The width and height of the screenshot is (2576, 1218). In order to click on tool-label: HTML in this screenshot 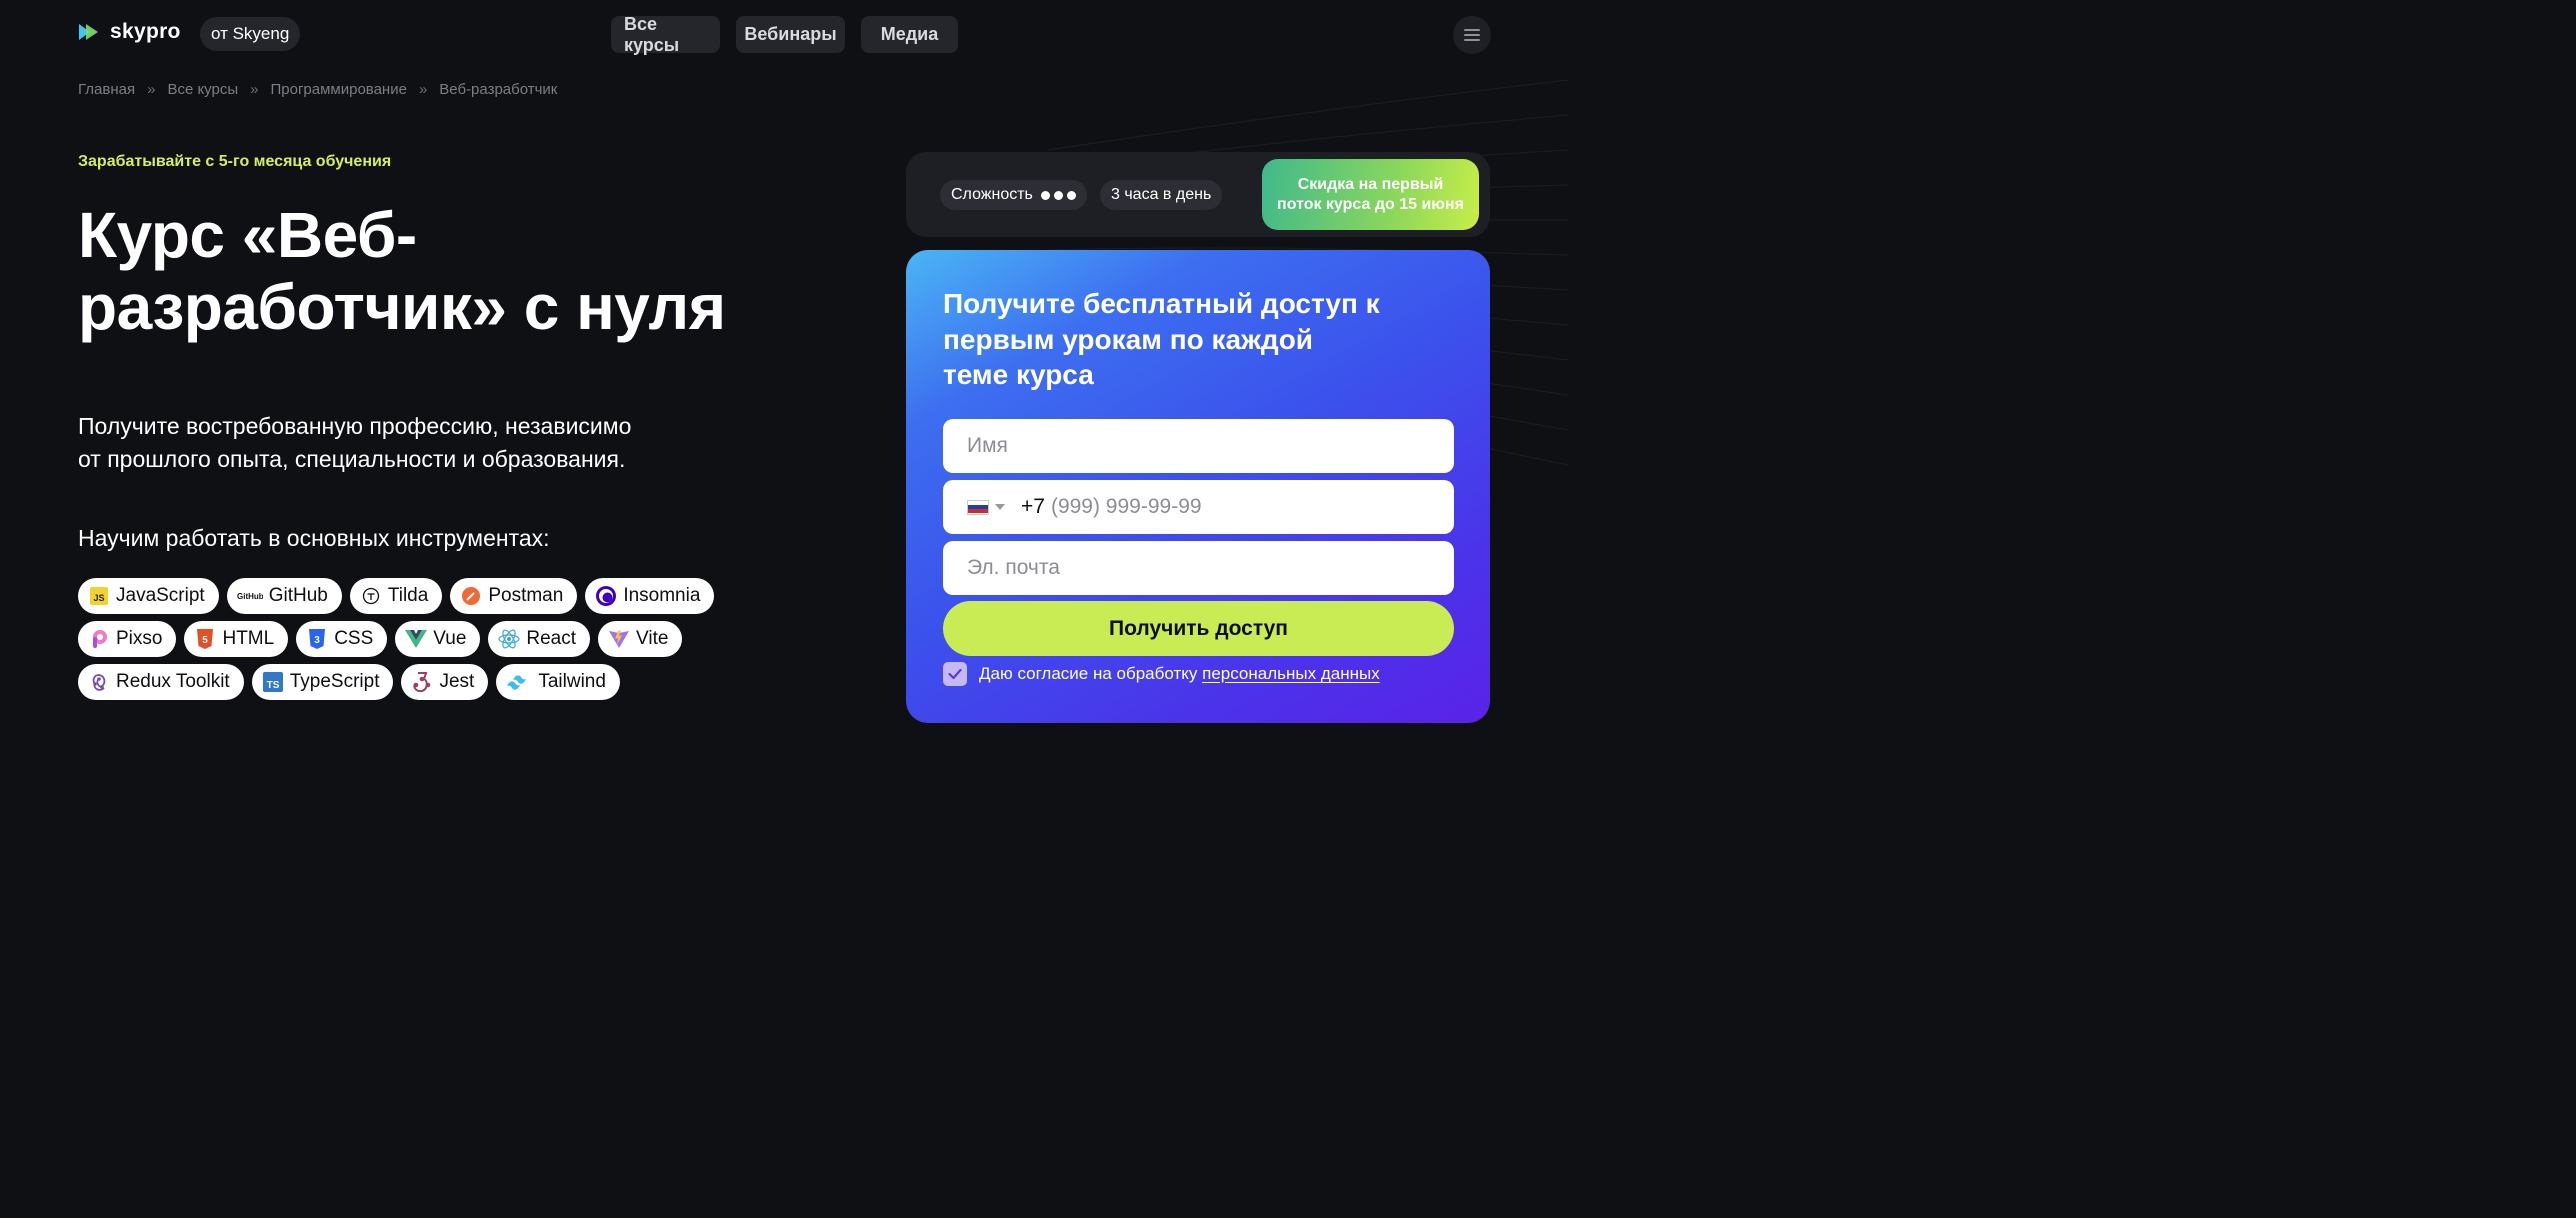, I will do `click(248, 638)`.